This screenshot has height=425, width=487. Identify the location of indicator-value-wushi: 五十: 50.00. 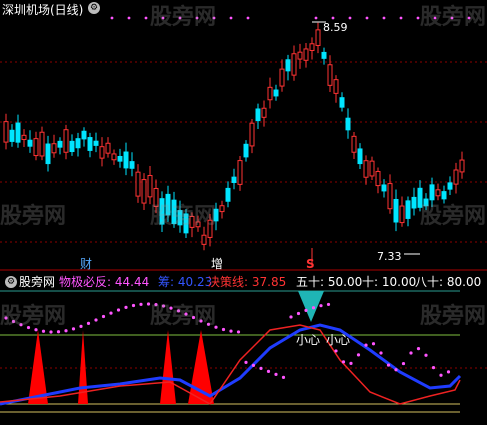
(329, 282).